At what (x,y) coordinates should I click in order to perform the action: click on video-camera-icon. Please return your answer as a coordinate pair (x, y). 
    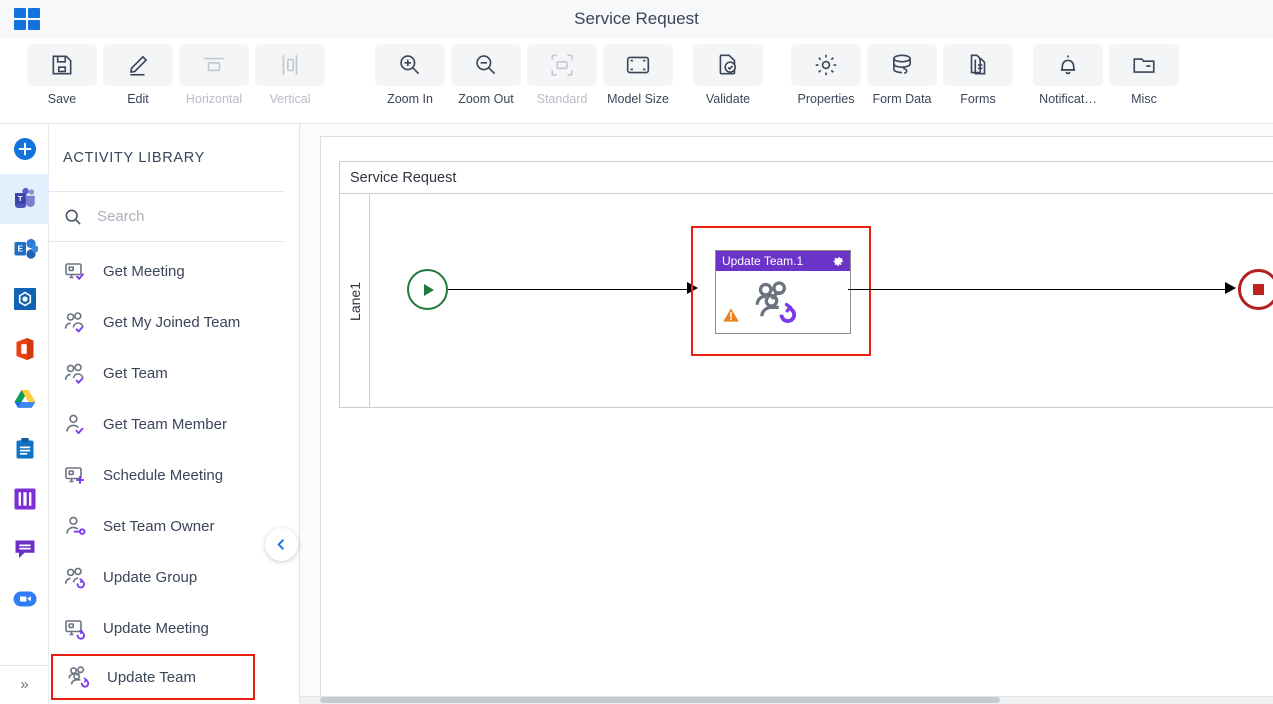
    Looking at the image, I should click on (24, 599).